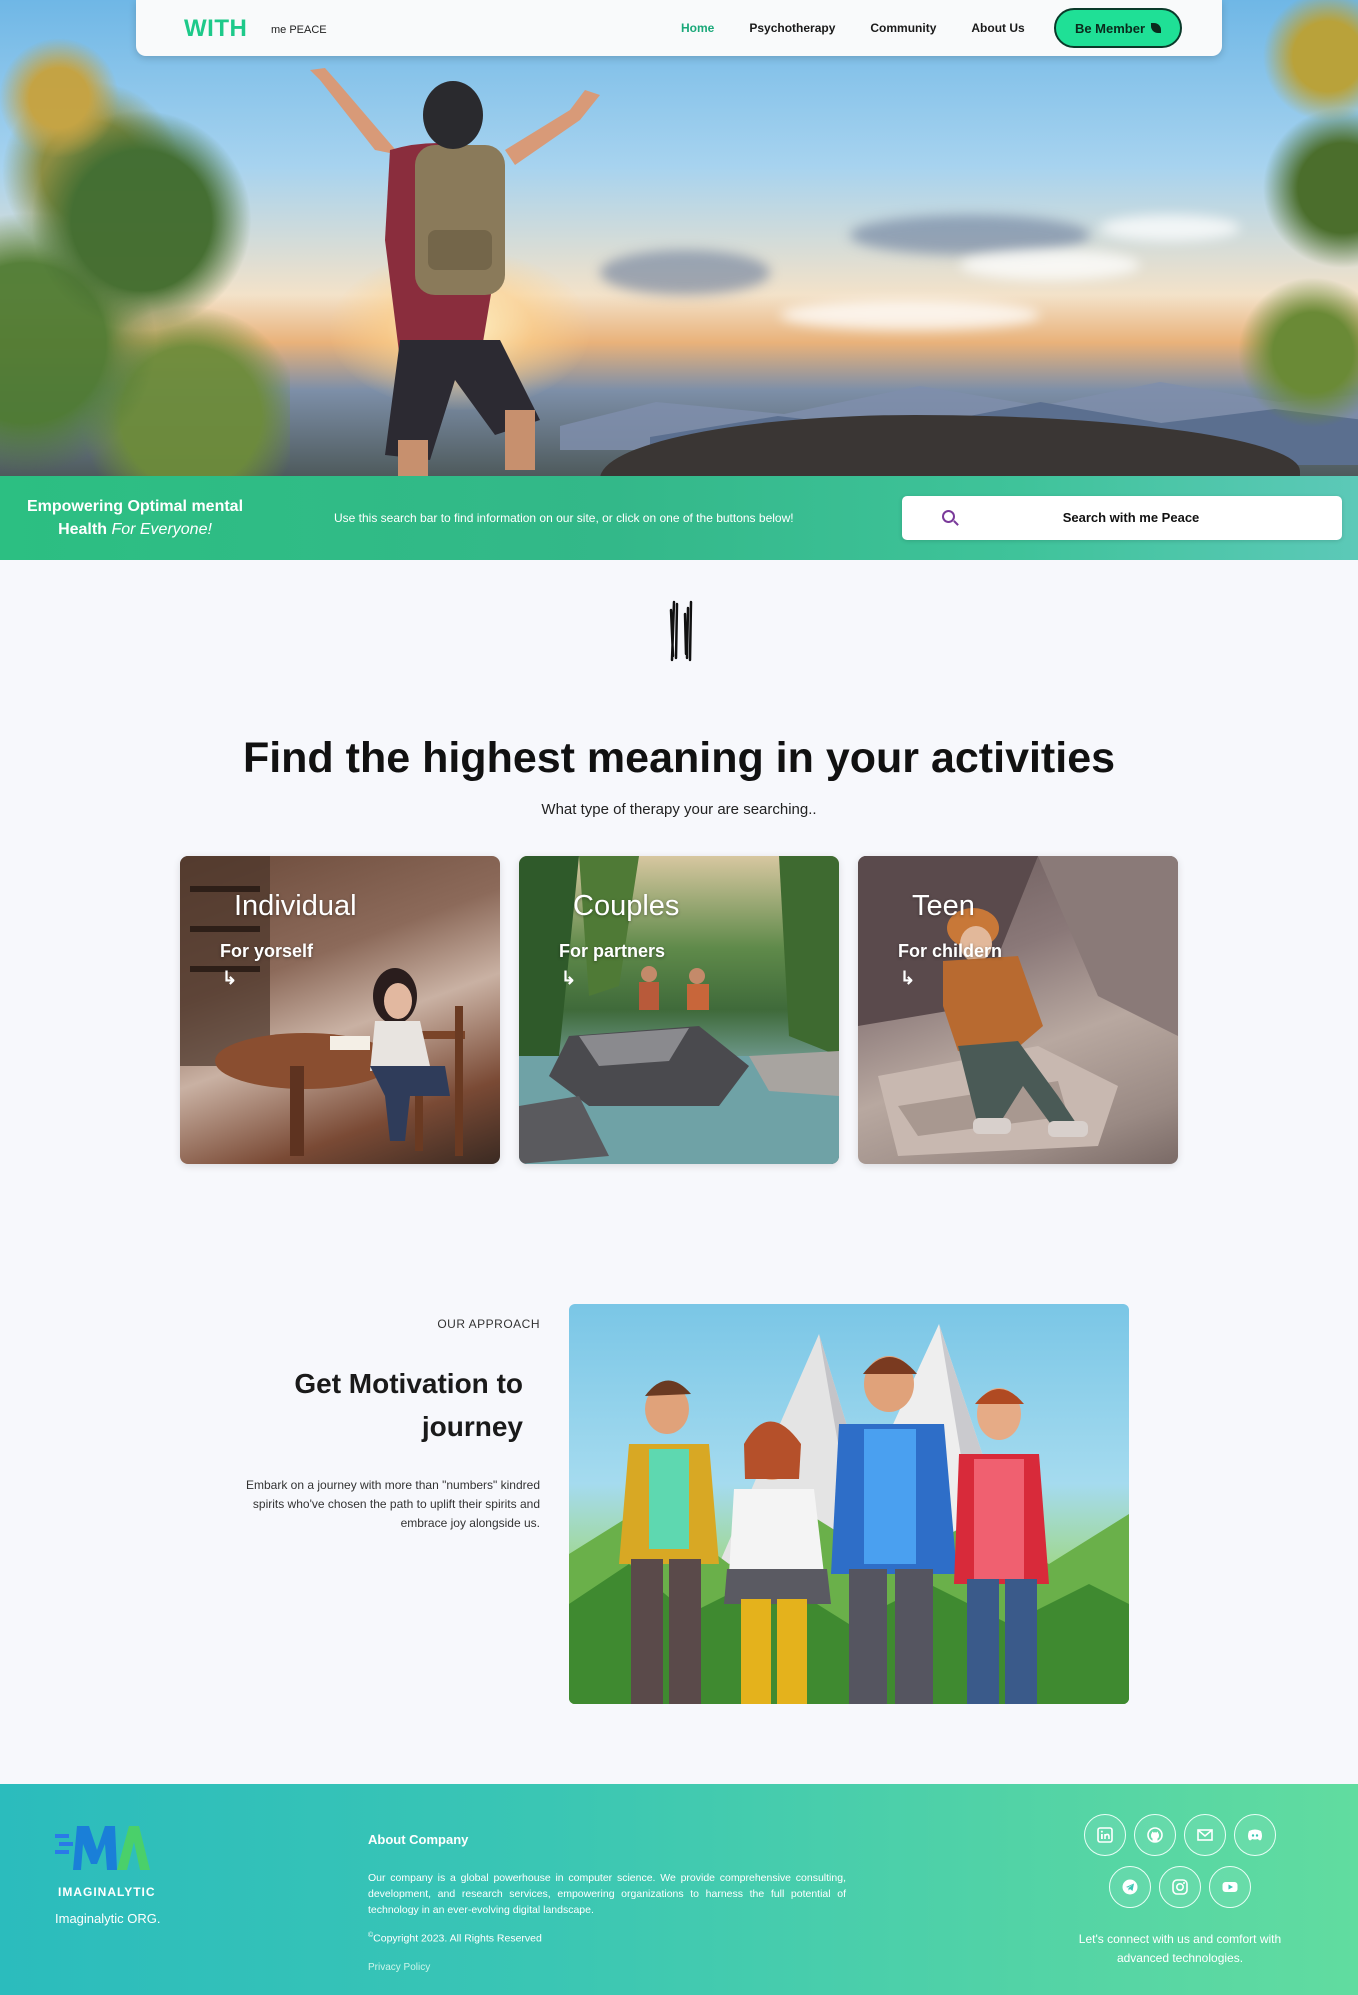 This screenshot has width=1358, height=1995. I want to click on github-button, so click(1155, 1835).